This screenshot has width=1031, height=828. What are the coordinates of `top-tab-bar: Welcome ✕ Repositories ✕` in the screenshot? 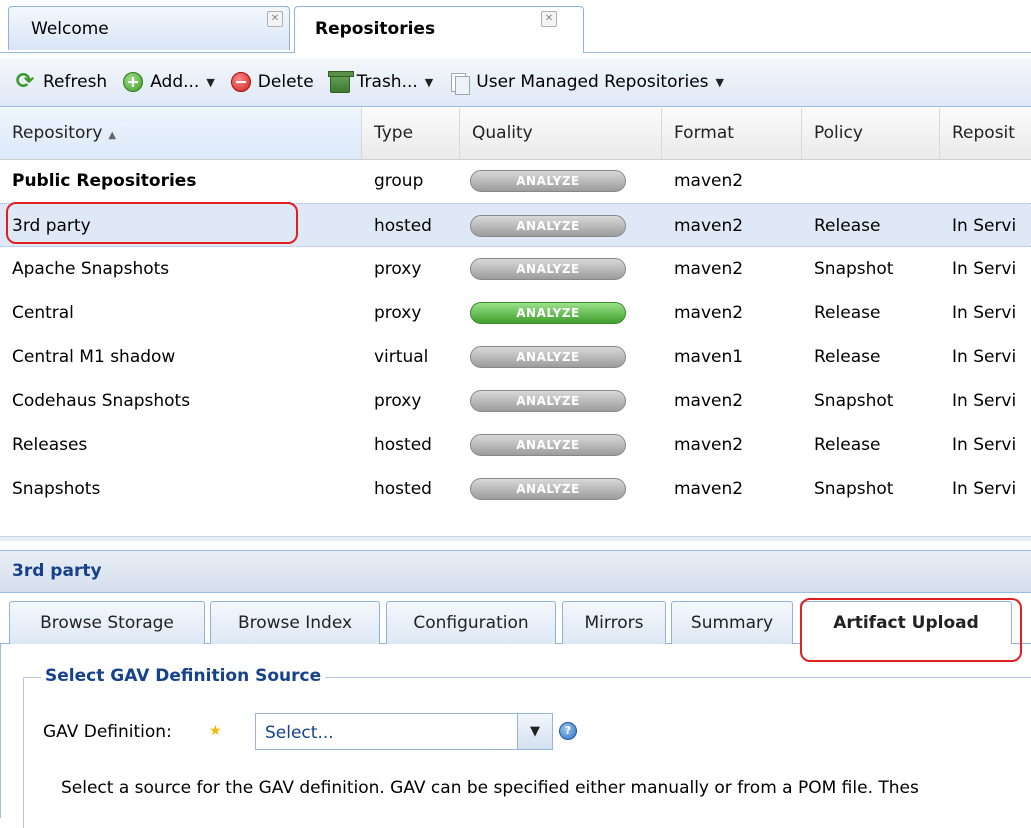 It's located at (515, 26).